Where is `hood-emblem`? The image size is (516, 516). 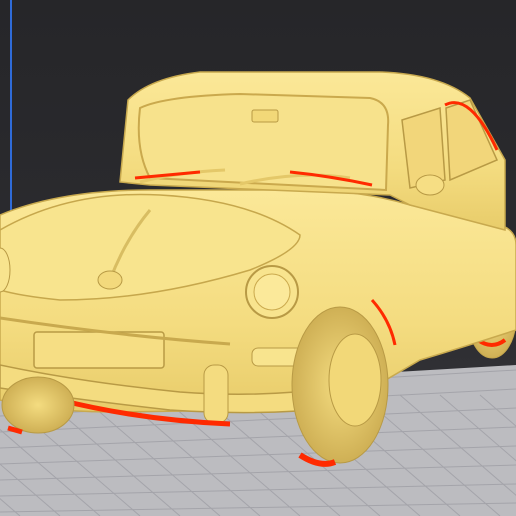
hood-emblem is located at coordinates (110, 280).